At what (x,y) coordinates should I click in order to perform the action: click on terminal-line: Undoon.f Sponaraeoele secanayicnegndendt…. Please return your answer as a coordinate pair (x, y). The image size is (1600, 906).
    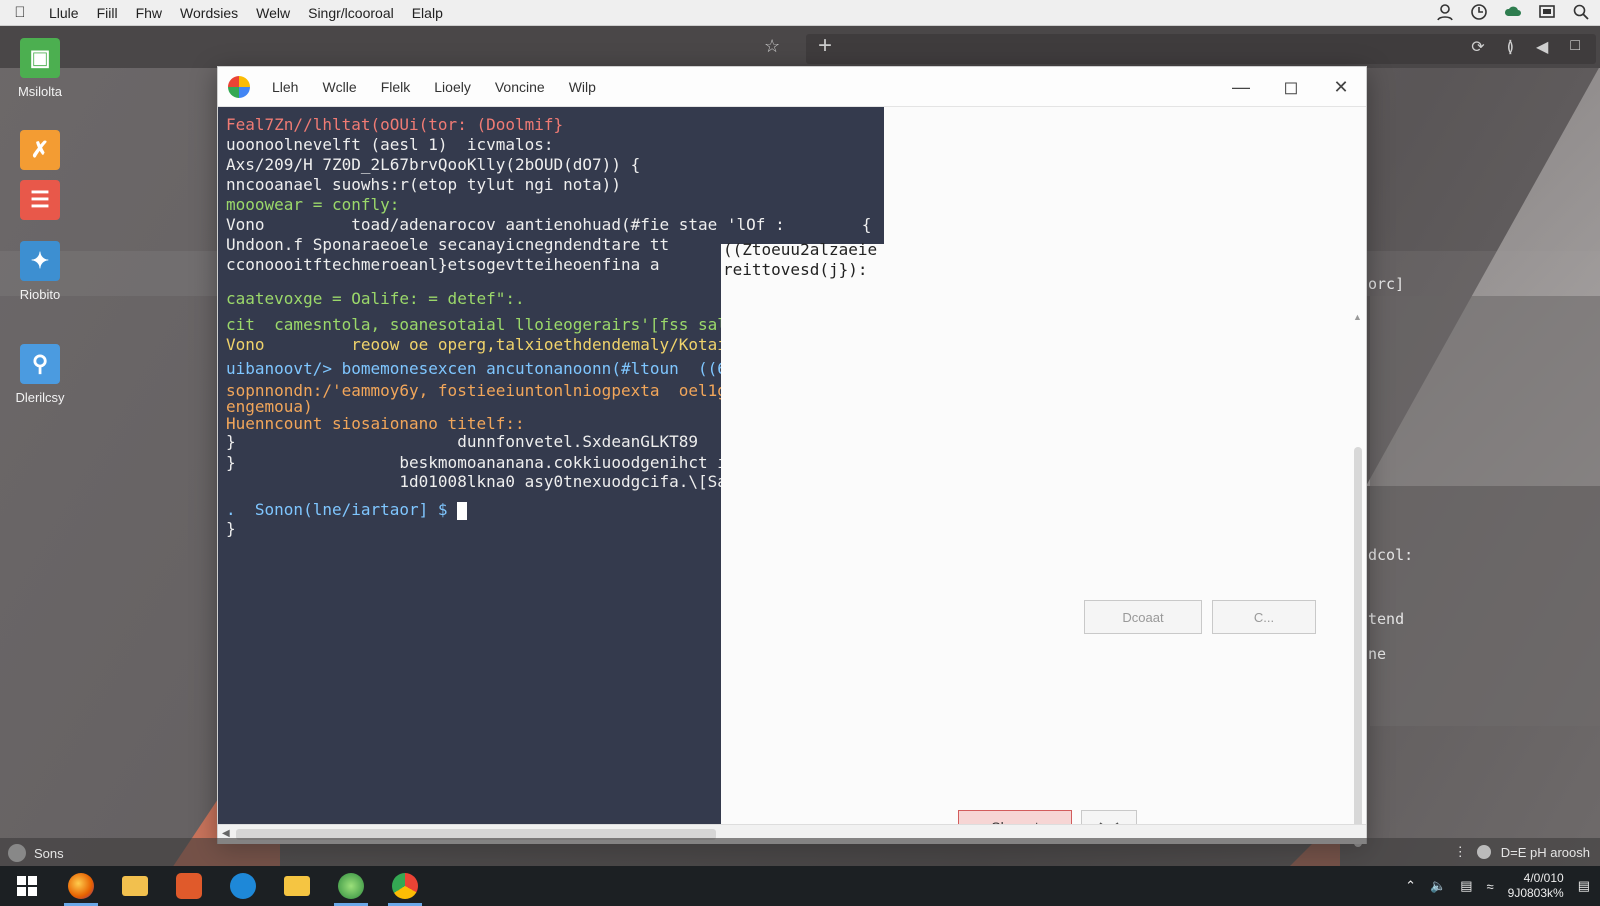
    Looking at the image, I should click on (448, 244).